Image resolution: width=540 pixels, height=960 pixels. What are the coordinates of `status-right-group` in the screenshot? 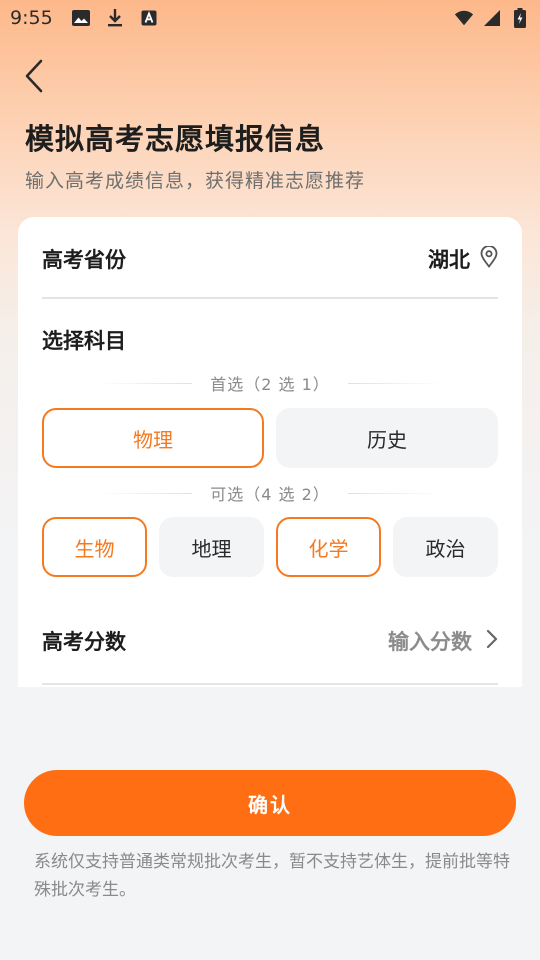 It's located at (488, 18).